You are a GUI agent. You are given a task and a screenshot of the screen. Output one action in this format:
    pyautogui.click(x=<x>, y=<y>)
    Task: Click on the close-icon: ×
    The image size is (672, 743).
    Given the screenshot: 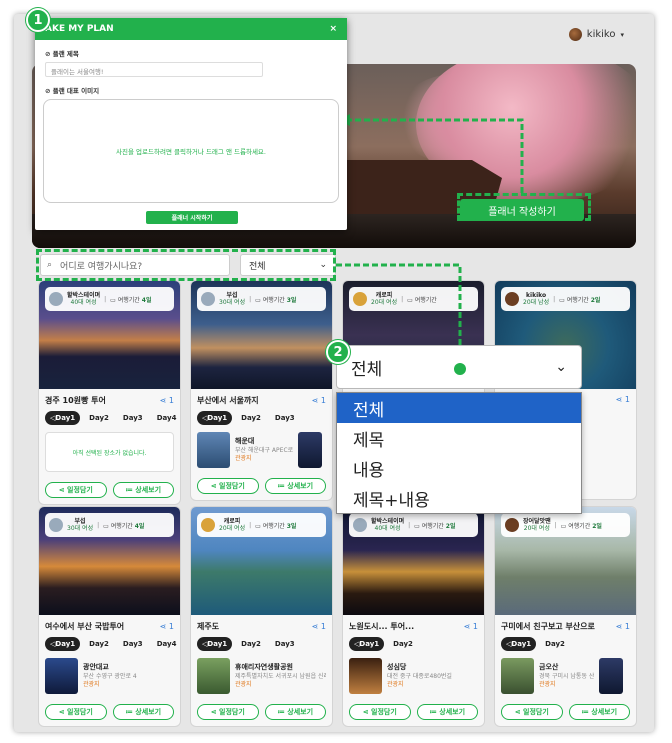 What is the action you would take?
    pyautogui.click(x=333, y=29)
    